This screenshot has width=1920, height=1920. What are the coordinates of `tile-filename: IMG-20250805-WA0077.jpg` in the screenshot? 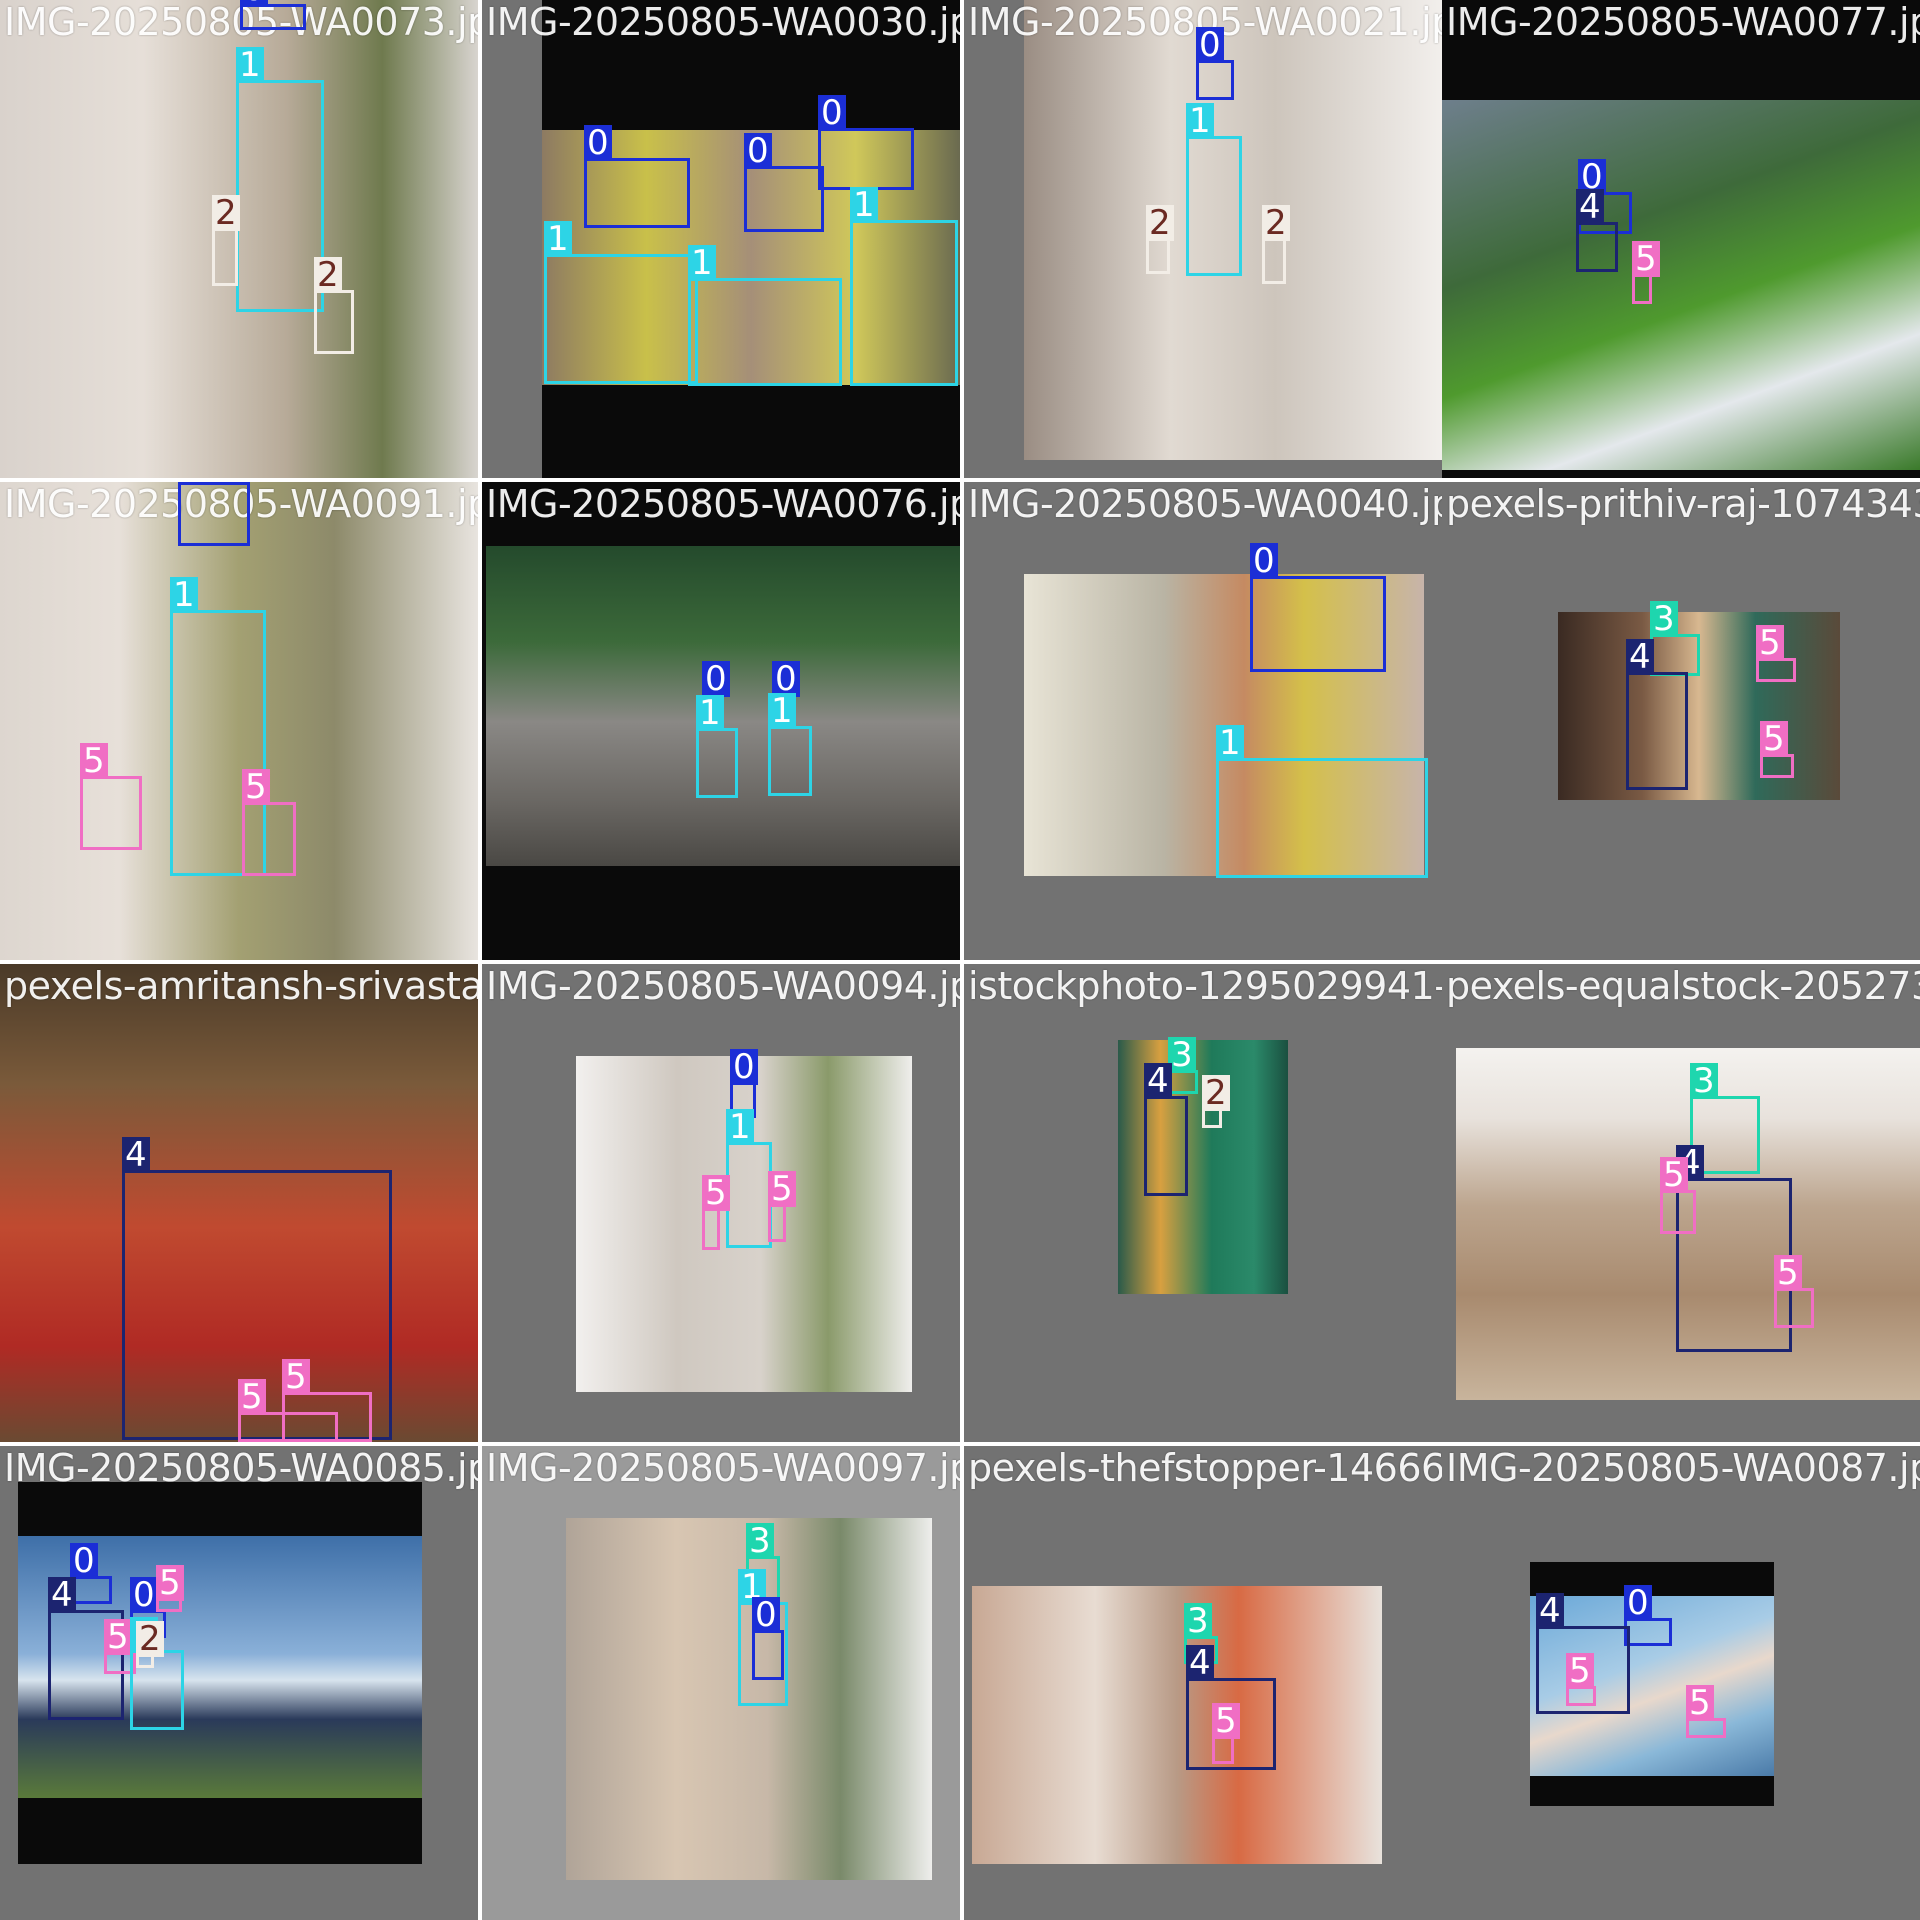 It's located at (1683, 22).